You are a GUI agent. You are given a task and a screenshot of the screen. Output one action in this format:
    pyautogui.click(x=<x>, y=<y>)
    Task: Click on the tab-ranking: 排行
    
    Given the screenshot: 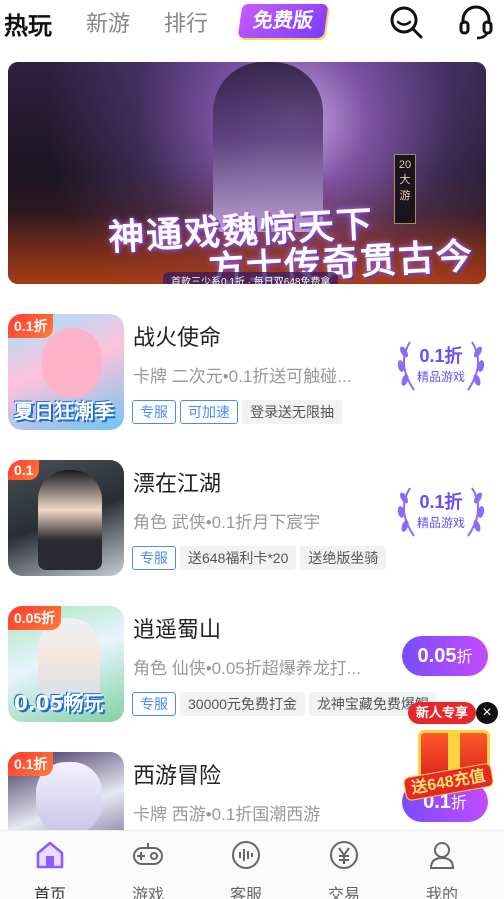 What is the action you would take?
    pyautogui.click(x=186, y=22)
    